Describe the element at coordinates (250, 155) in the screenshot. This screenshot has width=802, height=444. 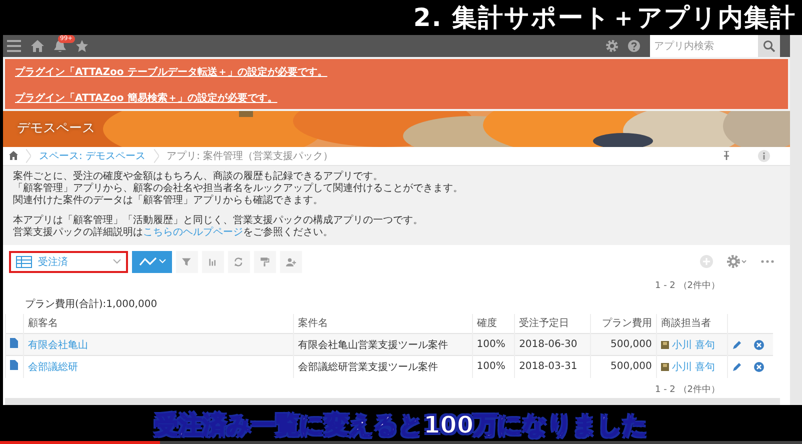
I see `breadcrumb-link: アプリ: 案件管理（営業支援パック）` at that location.